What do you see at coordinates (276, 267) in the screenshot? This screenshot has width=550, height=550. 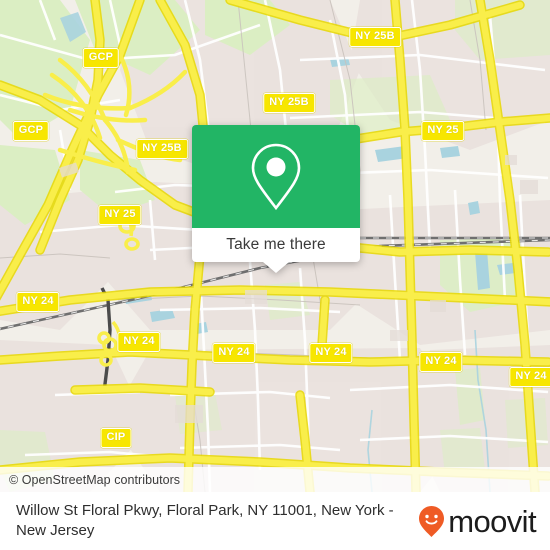 I see `callout-tail` at bounding box center [276, 267].